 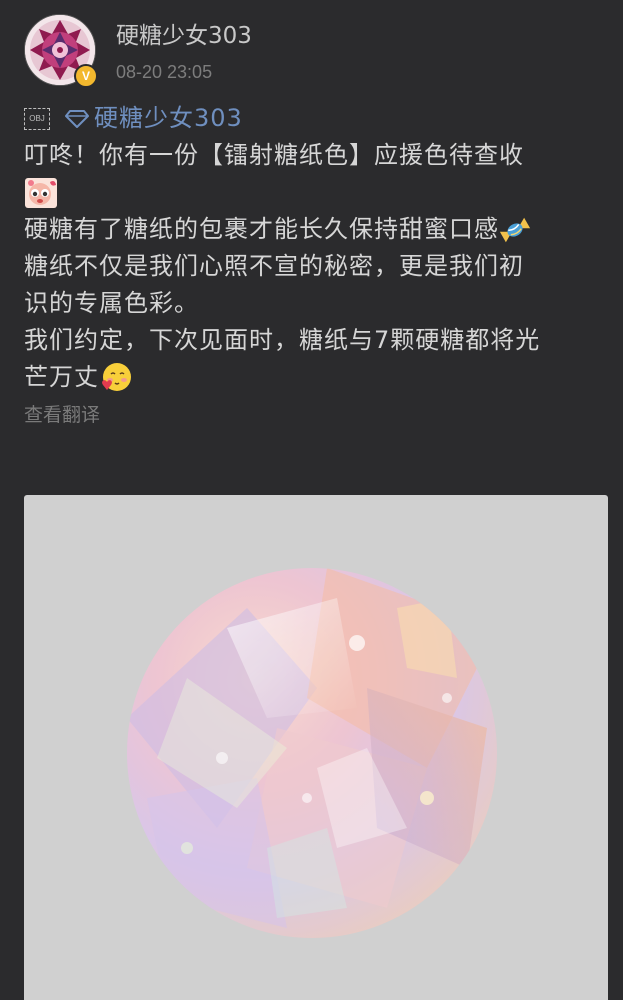 I want to click on diamond-icon, so click(x=77, y=118).